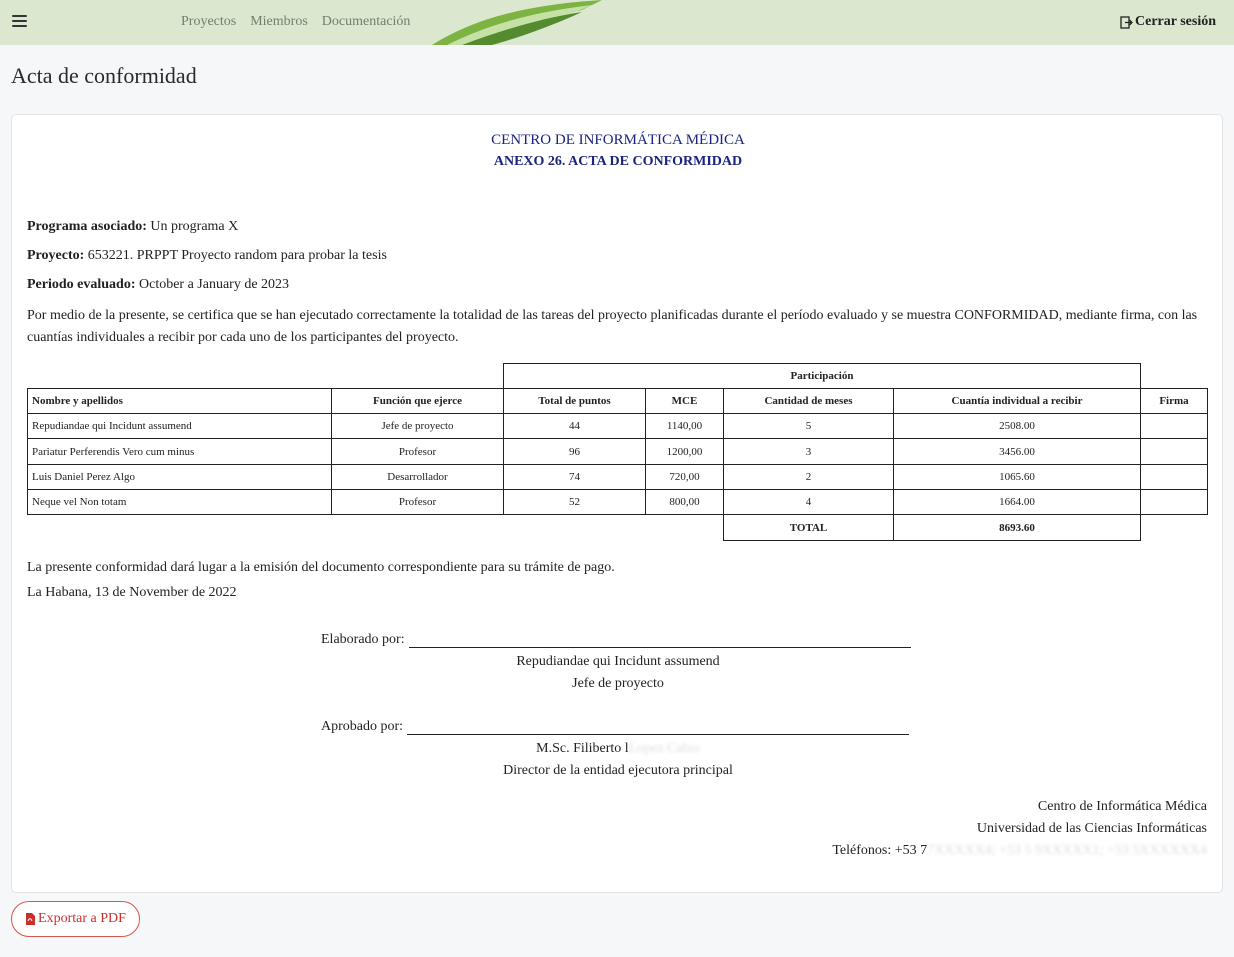 The width and height of the screenshot is (1234, 957). What do you see at coordinates (104, 75) in the screenshot?
I see `page-title: Acta de conformidad` at bounding box center [104, 75].